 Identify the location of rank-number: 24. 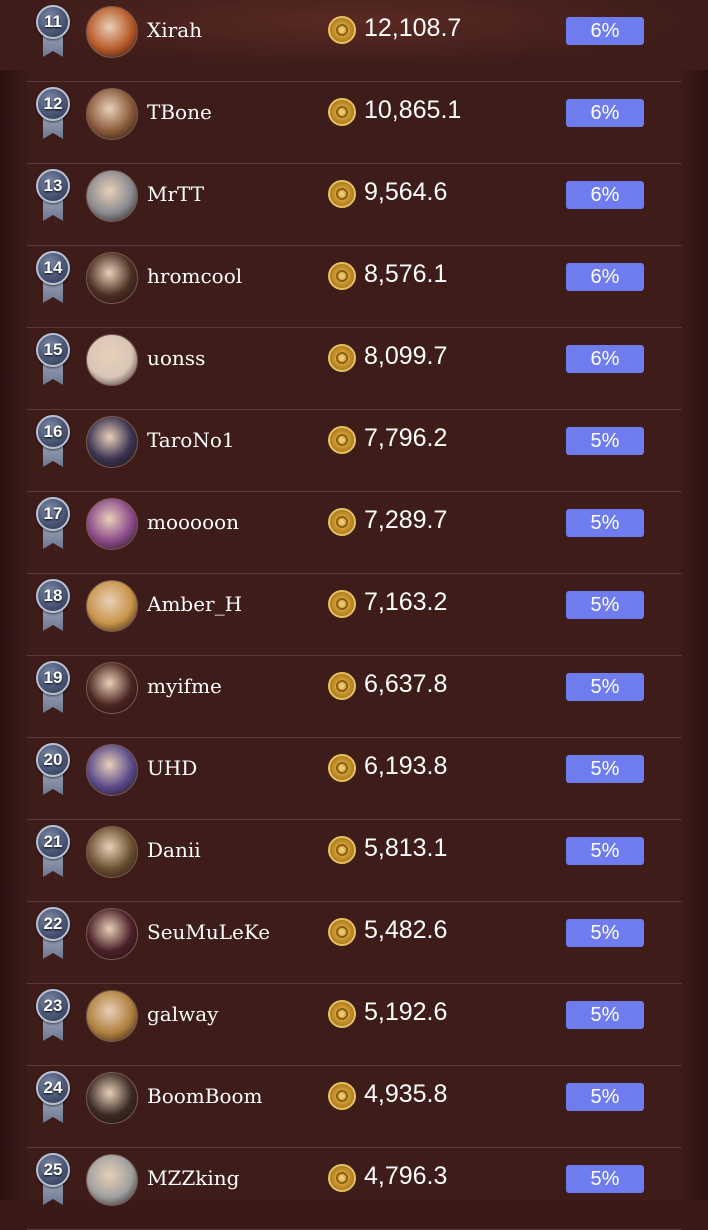
(53, 1087).